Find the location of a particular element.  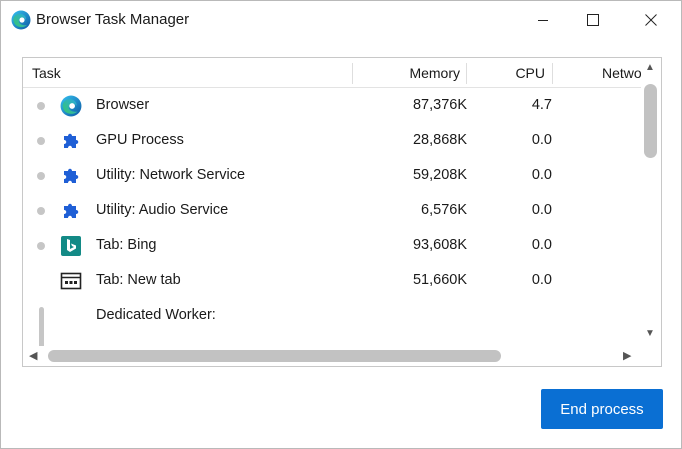

end-process-button: End process is located at coordinates (602, 409).